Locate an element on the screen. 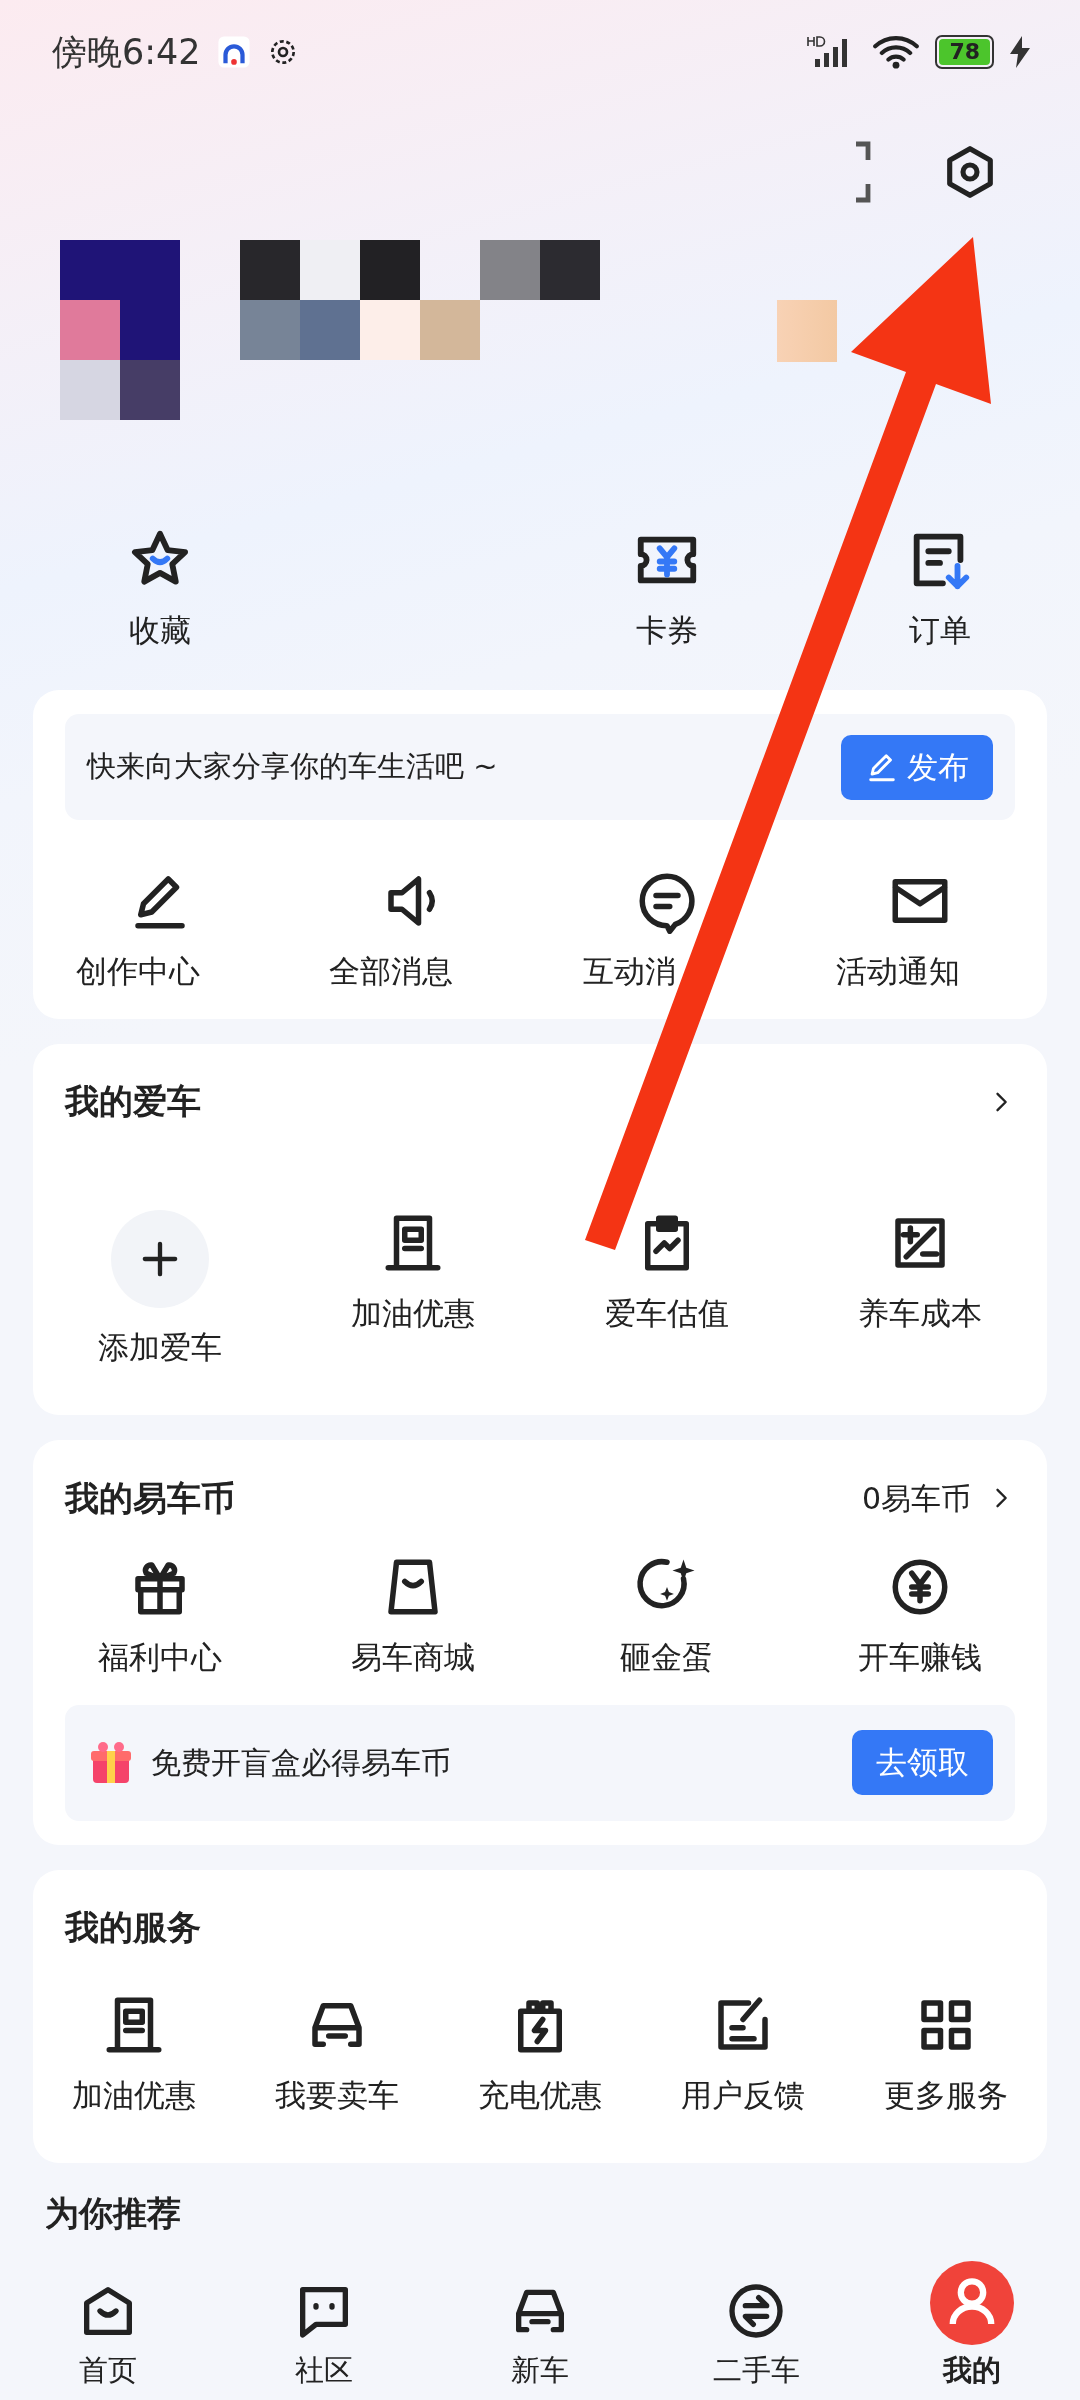 The width and height of the screenshot is (1080, 2400). section-title: 我的易车币 is located at coordinates (150, 1498).